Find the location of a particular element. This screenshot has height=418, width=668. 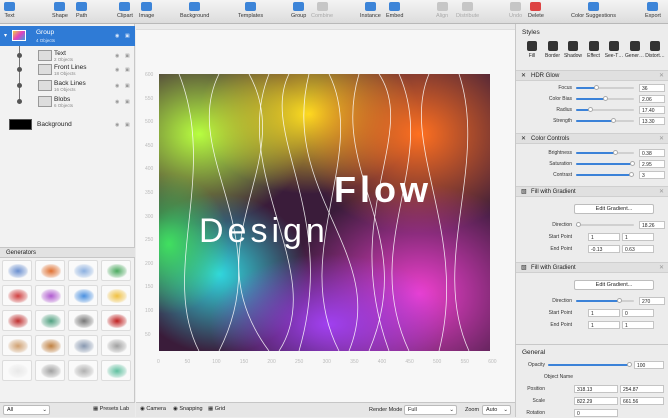

delete-button: Delete is located at coordinates (536, 10).